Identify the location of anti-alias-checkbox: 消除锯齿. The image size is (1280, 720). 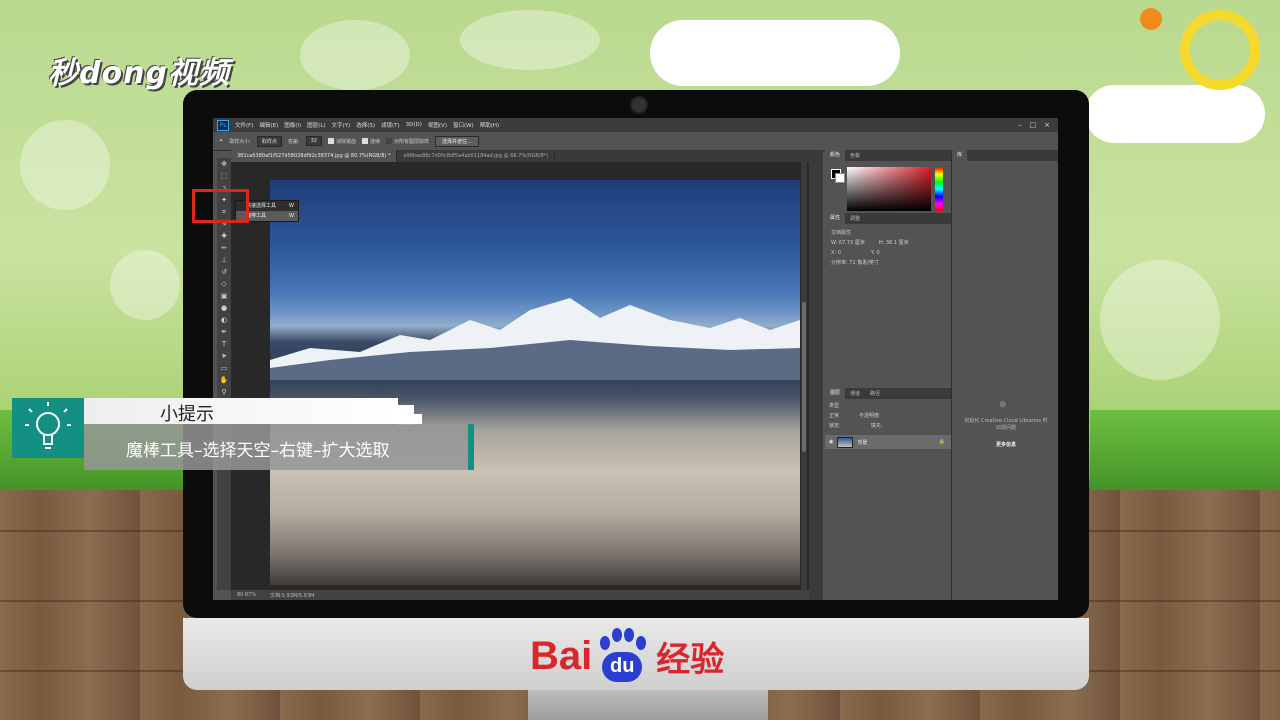
(341, 141).